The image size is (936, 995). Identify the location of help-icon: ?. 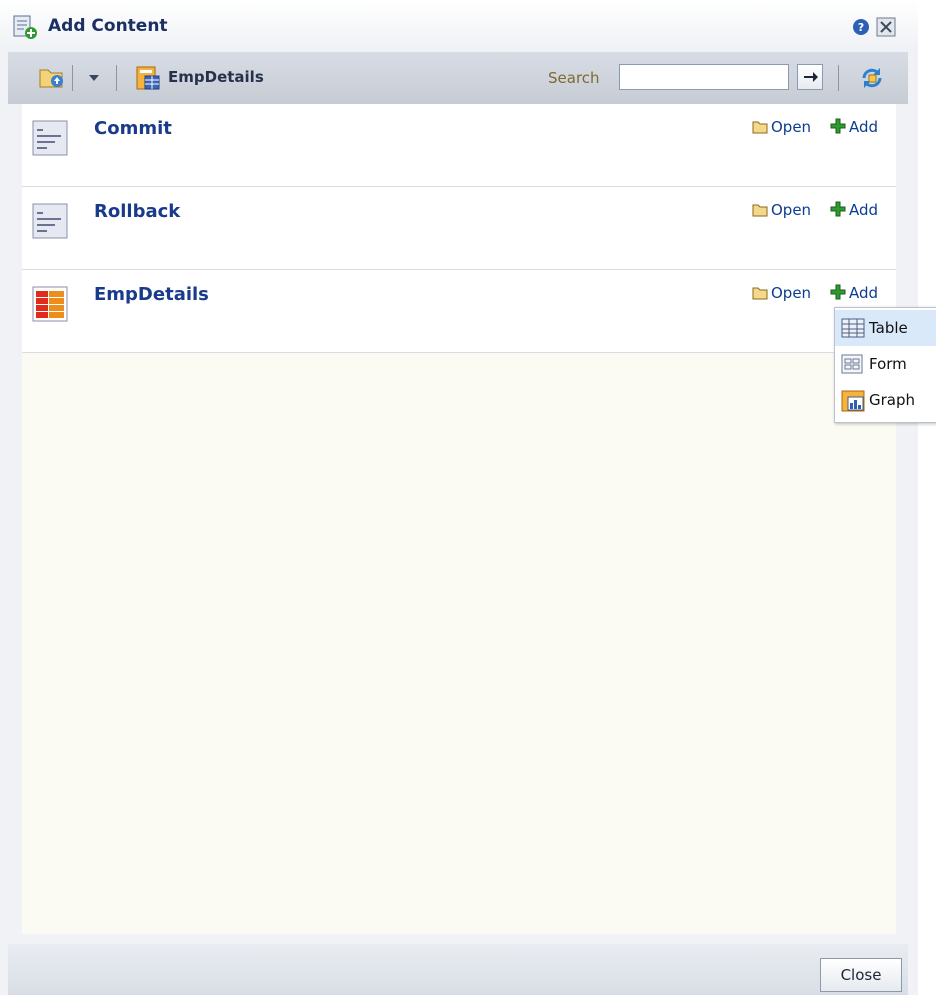
(861, 27).